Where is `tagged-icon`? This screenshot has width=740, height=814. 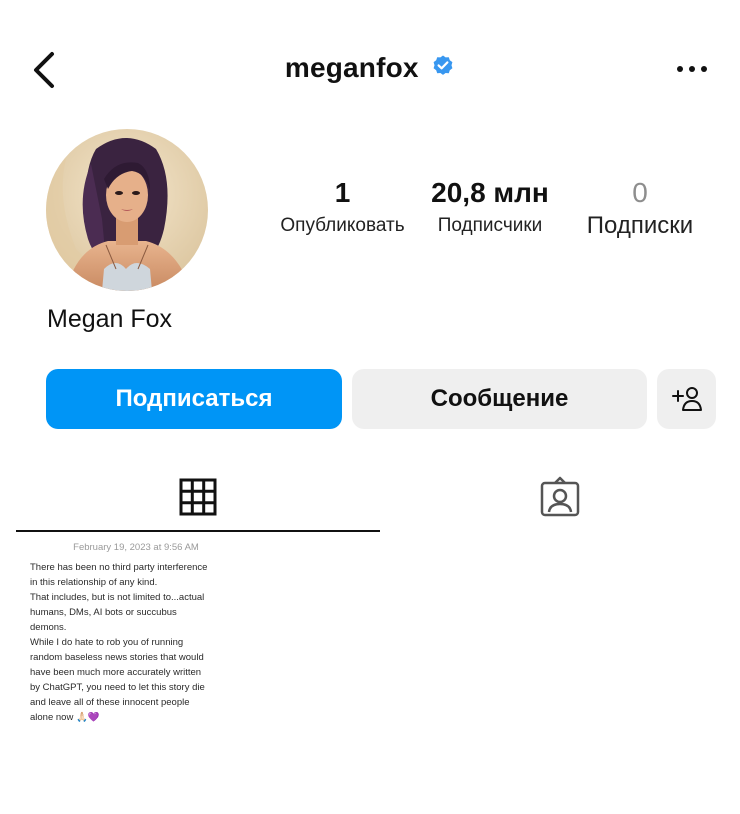 tagged-icon is located at coordinates (560, 496).